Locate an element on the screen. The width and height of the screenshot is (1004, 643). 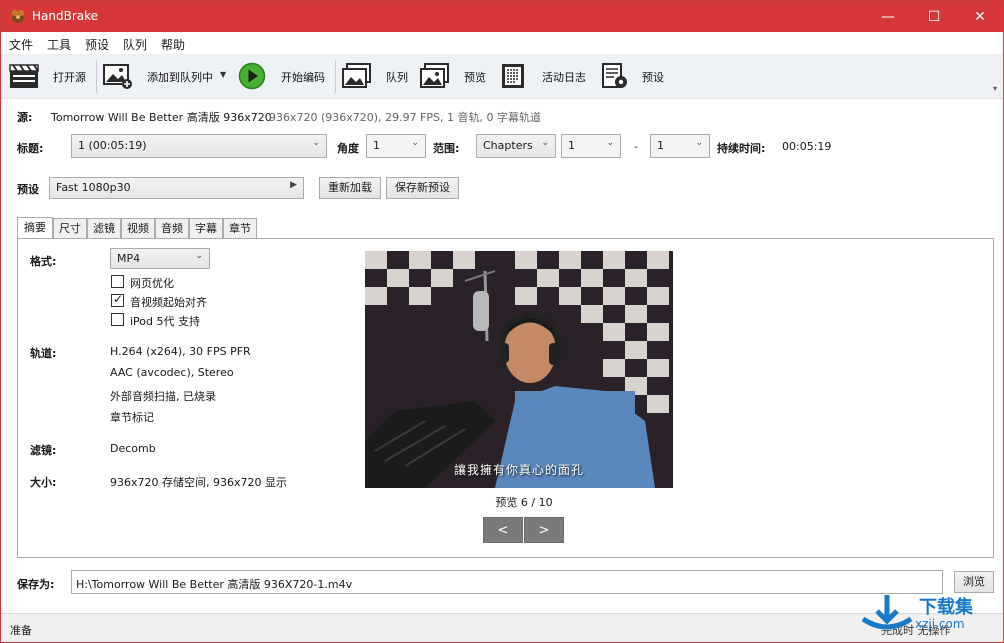
range-end-select: 1 ⌄ is located at coordinates (680, 146).